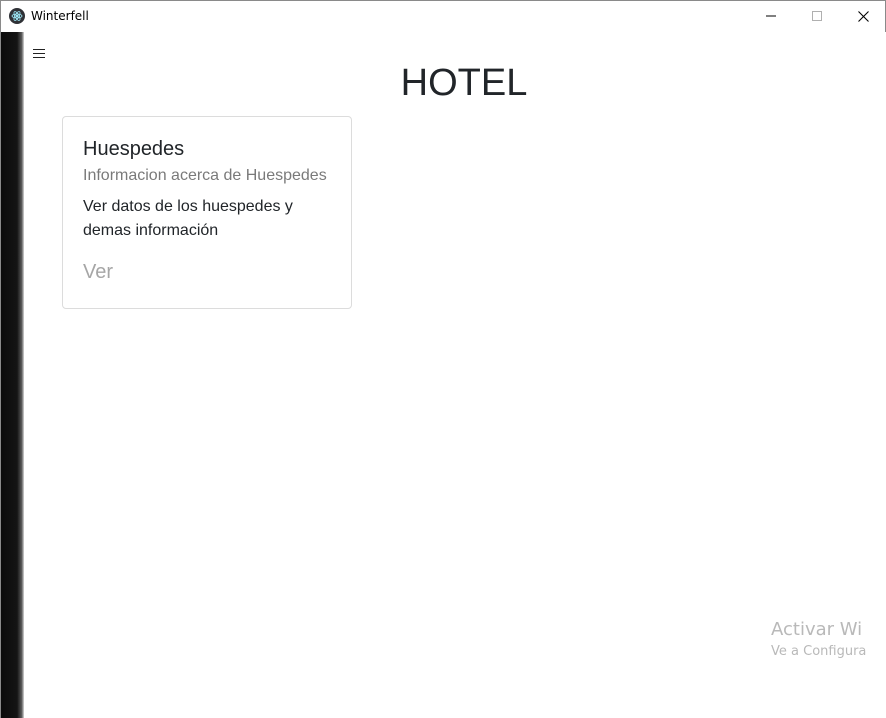 The width and height of the screenshot is (886, 718). I want to click on desktop-background-strip, so click(12, 375).